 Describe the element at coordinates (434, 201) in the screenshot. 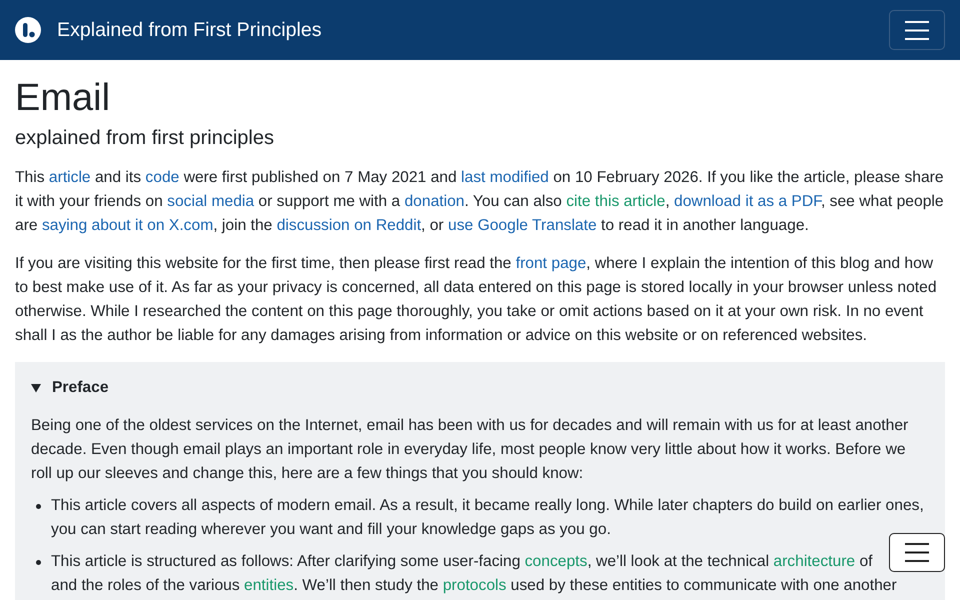

I see `link: donation` at that location.